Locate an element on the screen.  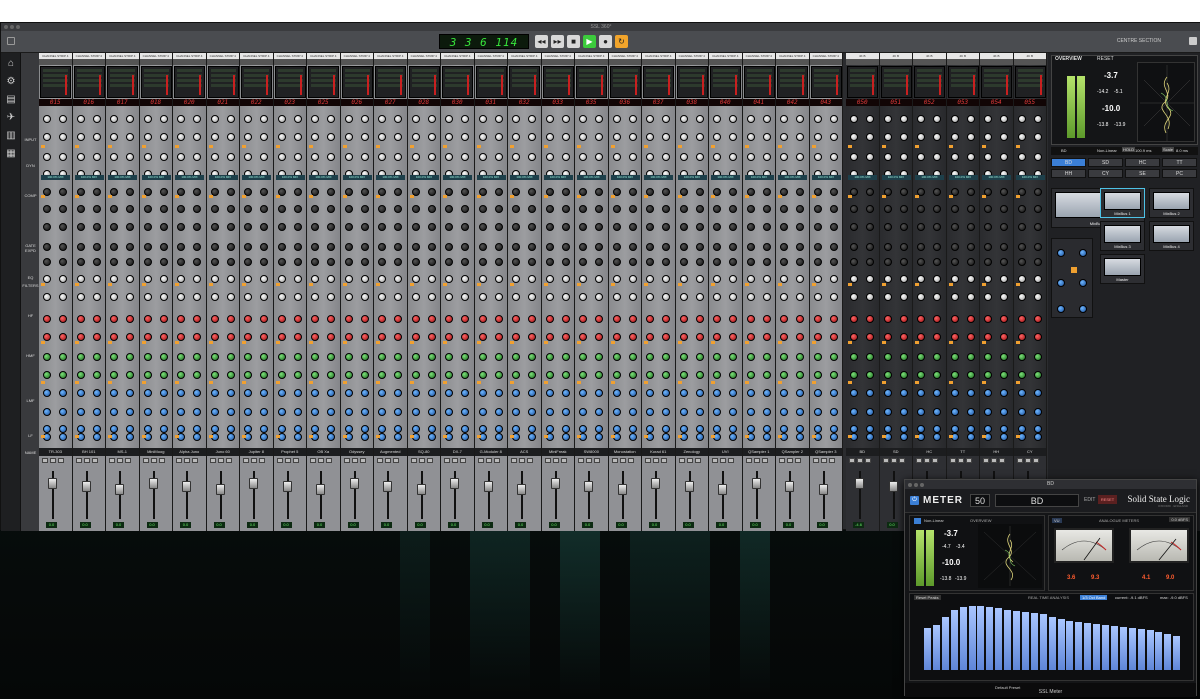
strip-name: Jupiter 8 is located at coordinates (256, 452).